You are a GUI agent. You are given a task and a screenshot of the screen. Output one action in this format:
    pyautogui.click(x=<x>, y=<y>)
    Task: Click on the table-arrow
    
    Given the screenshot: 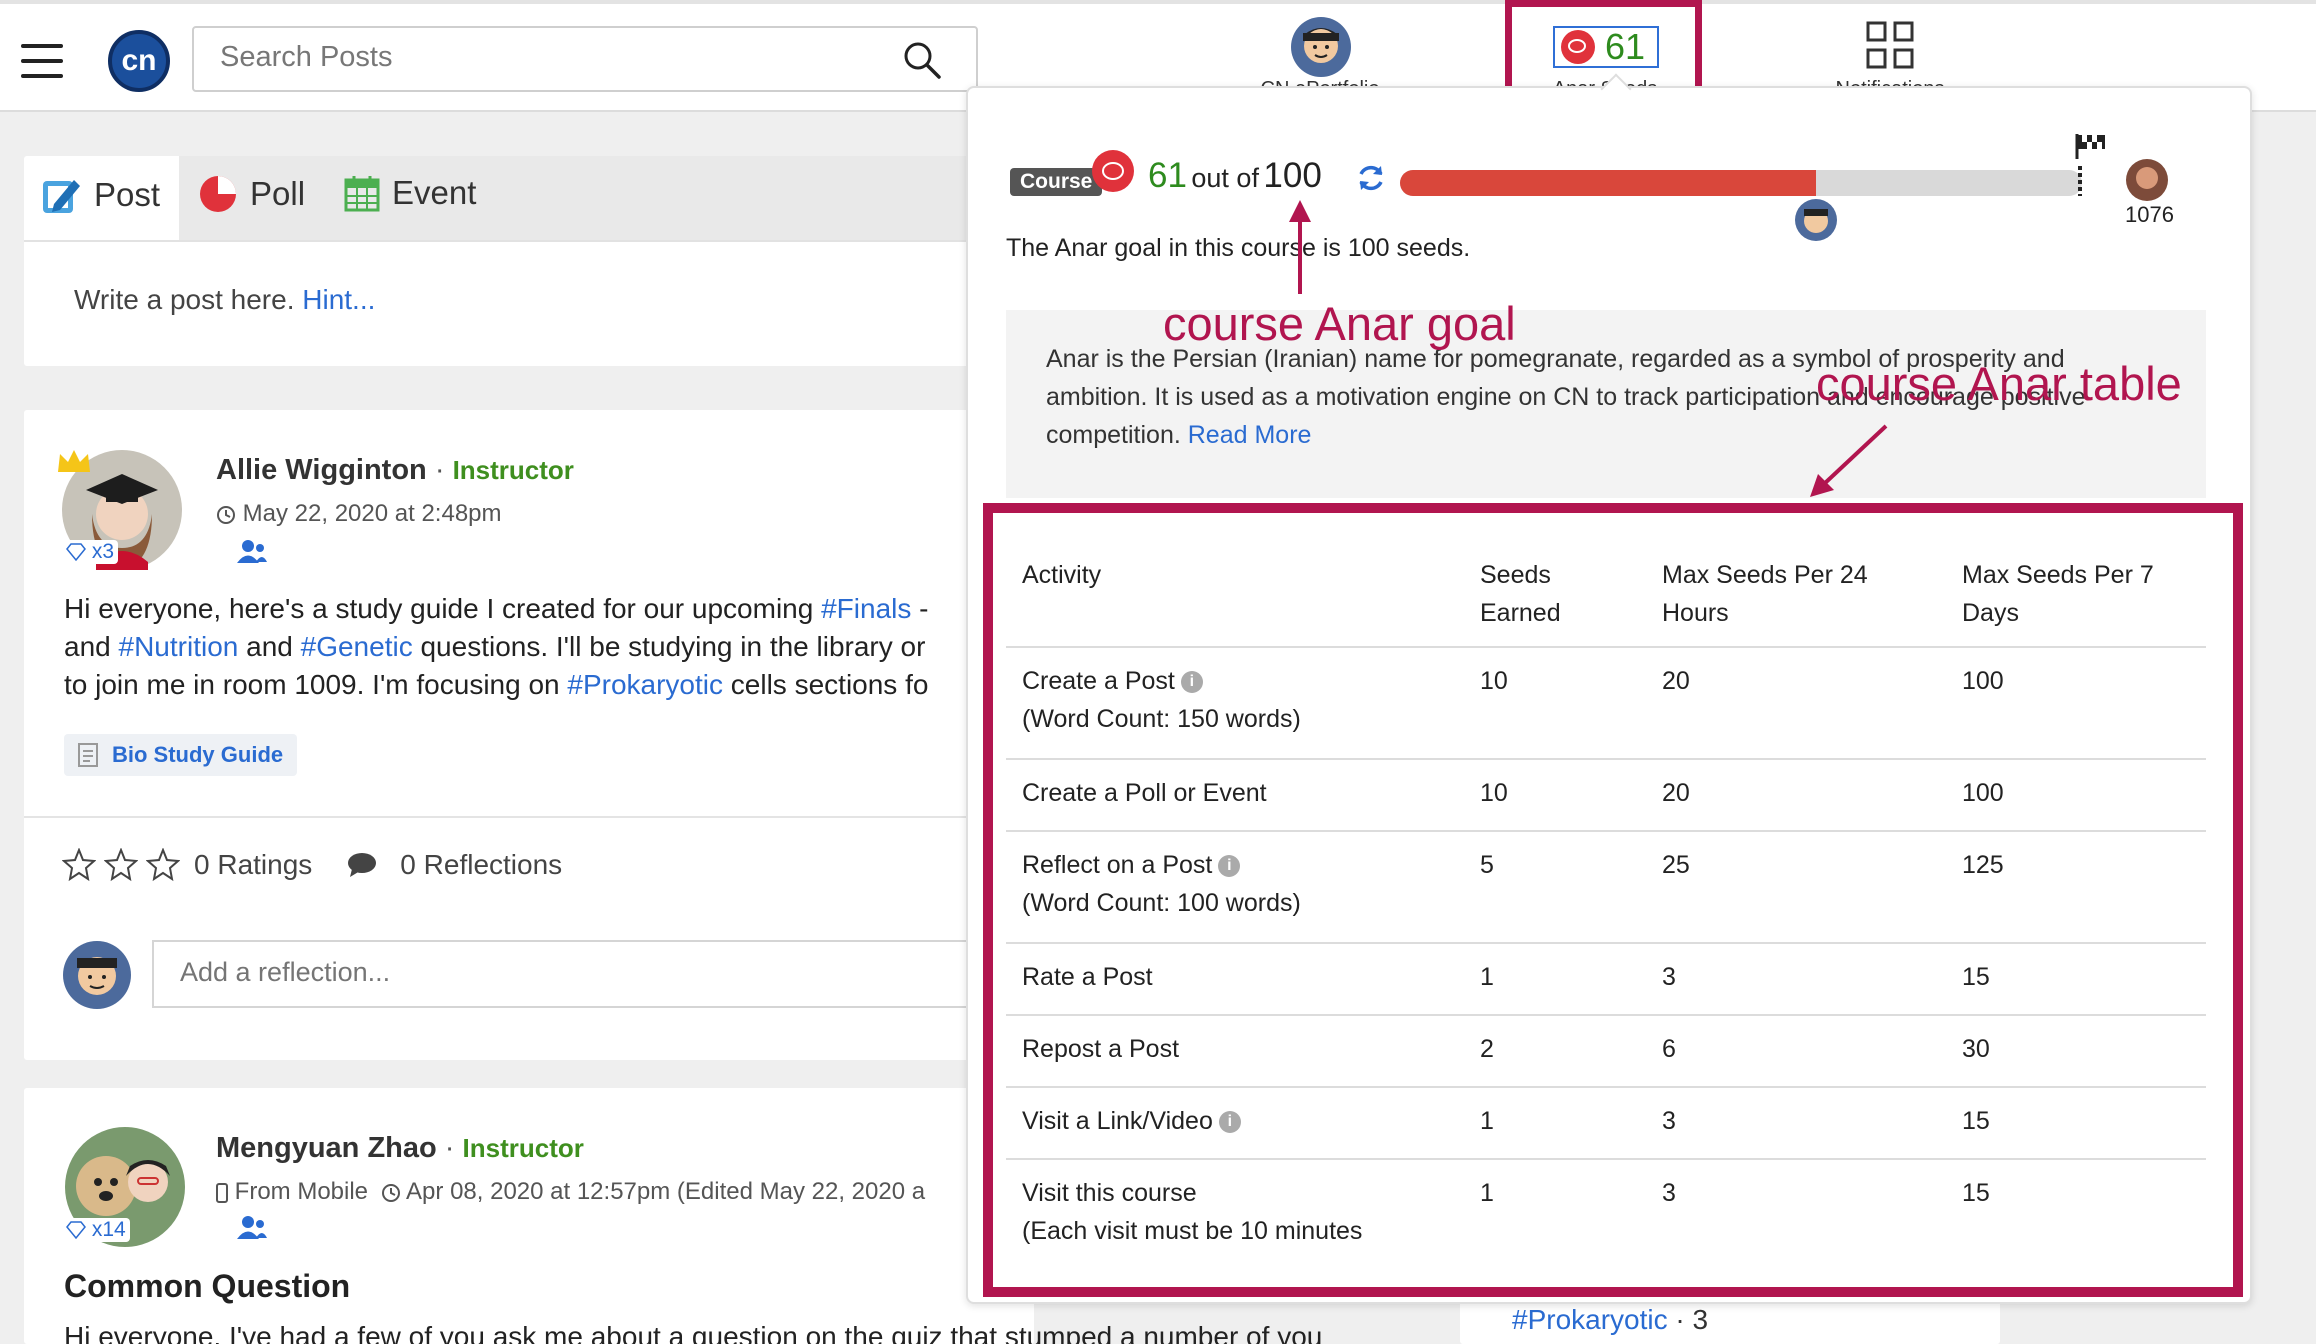 What is the action you would take?
    pyautogui.click(x=1855, y=455)
    